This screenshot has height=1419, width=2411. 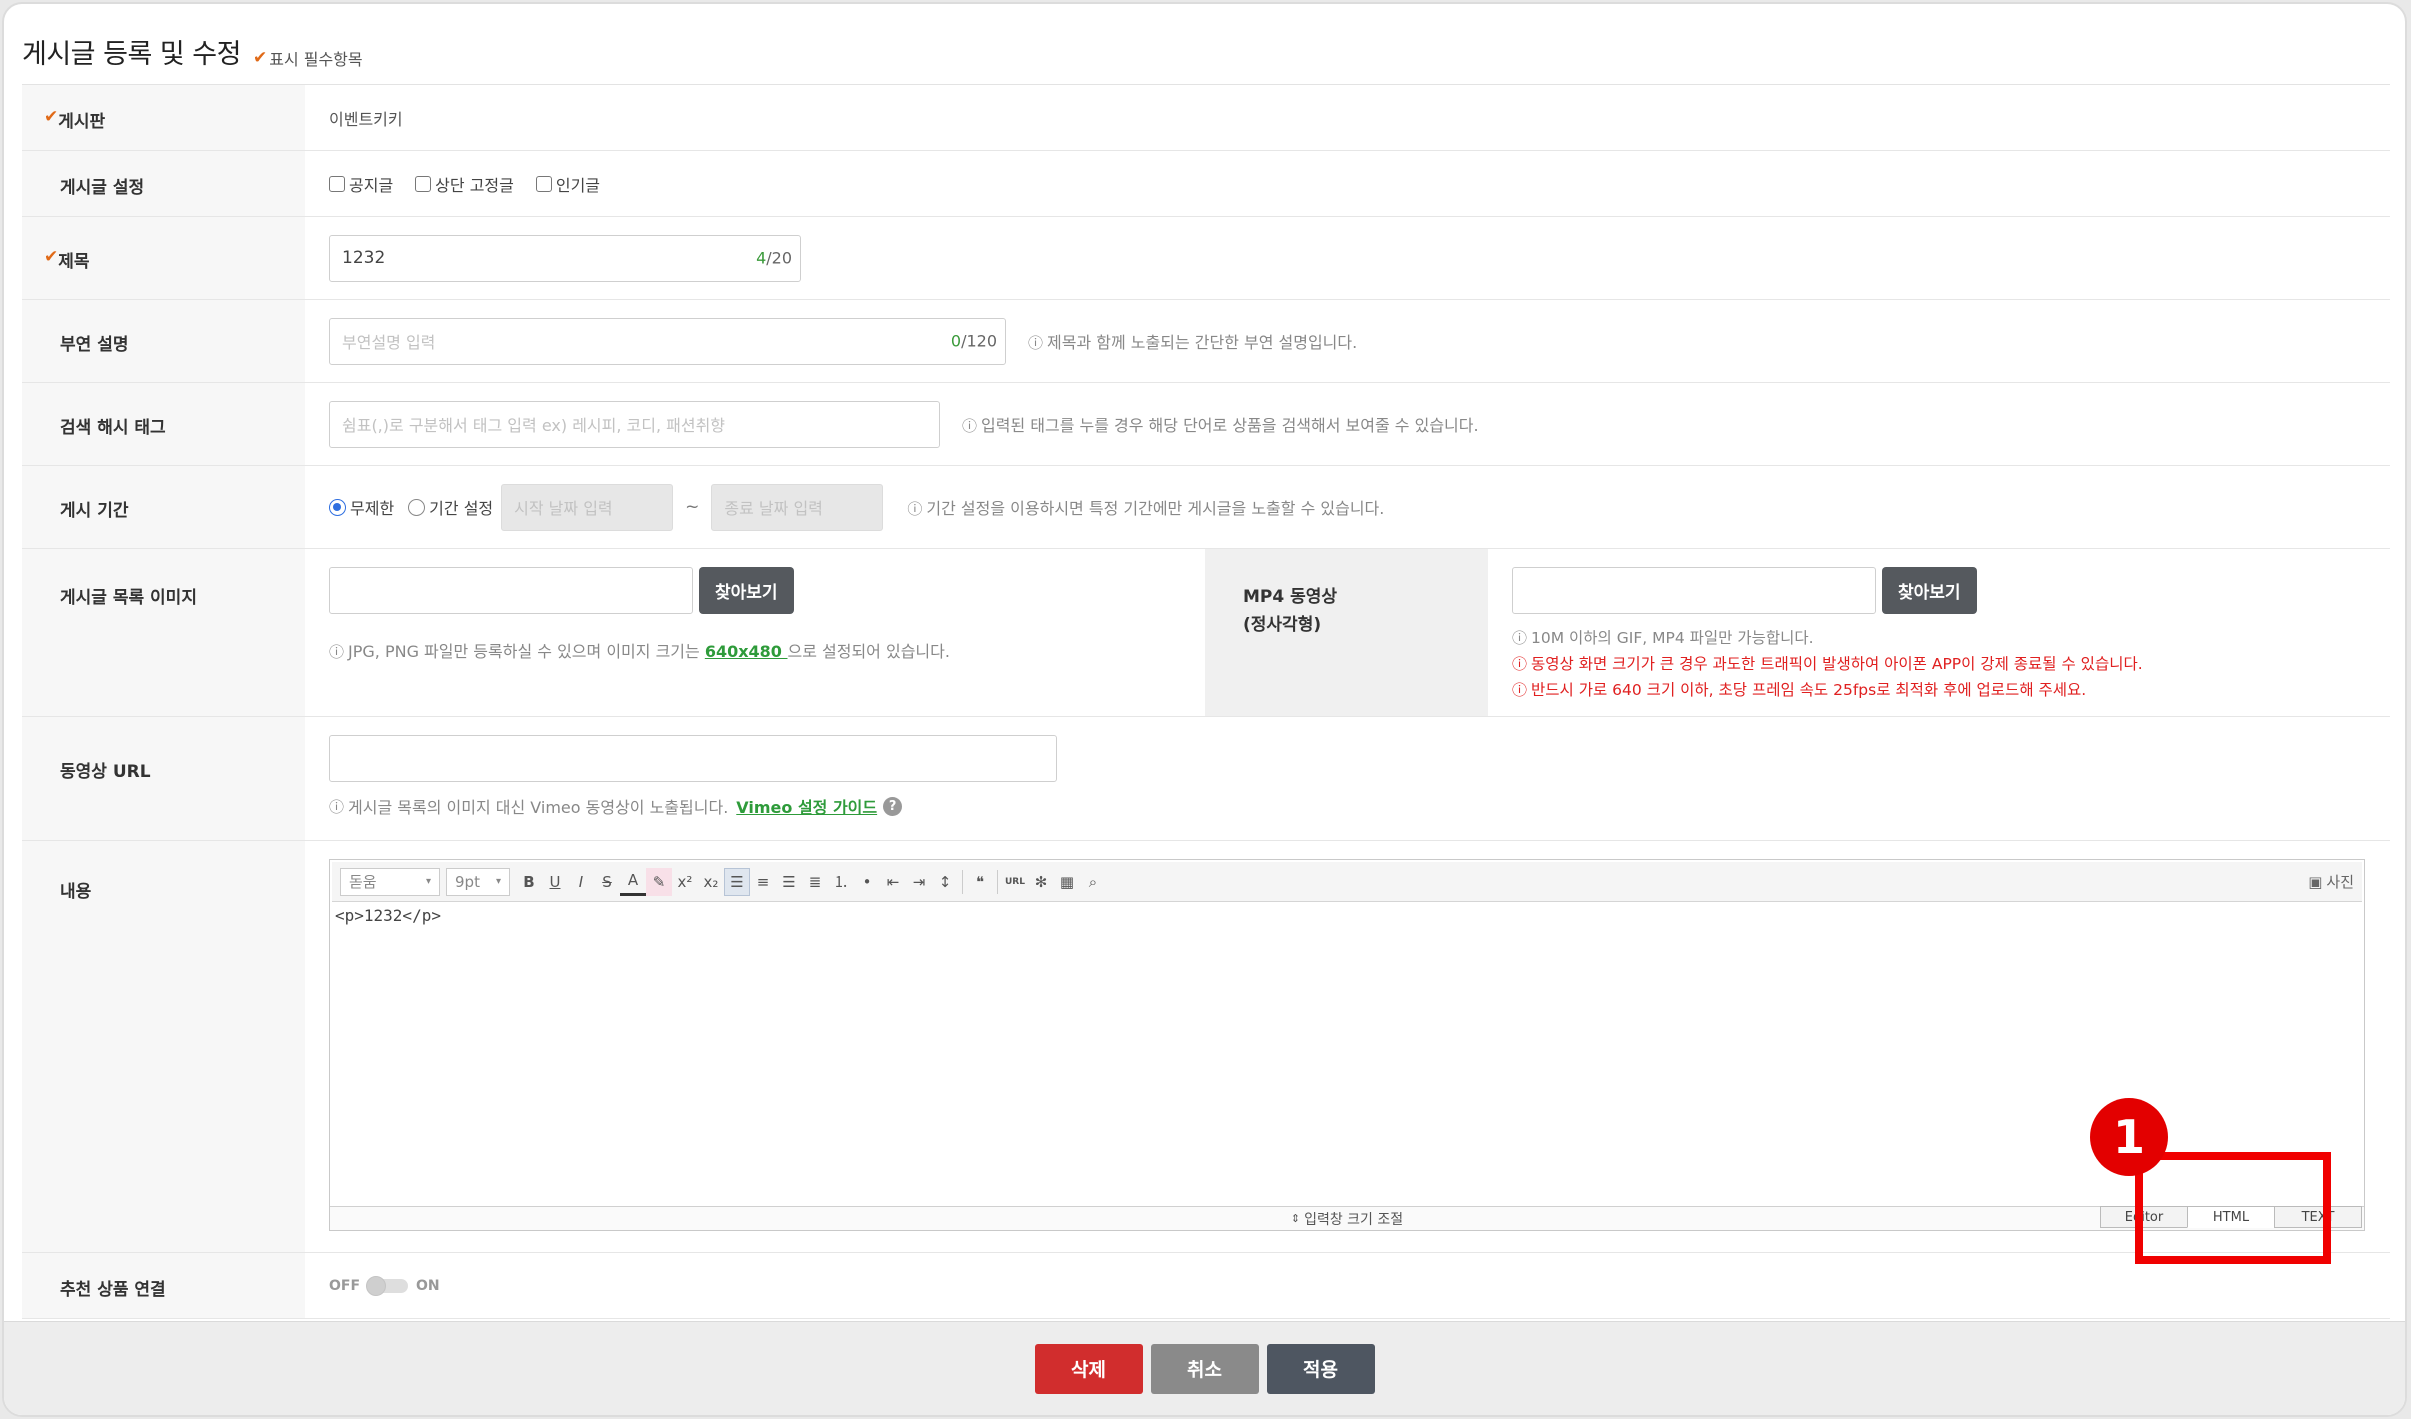 I want to click on numbered-list-icon: ⒈, so click(x=841, y=882).